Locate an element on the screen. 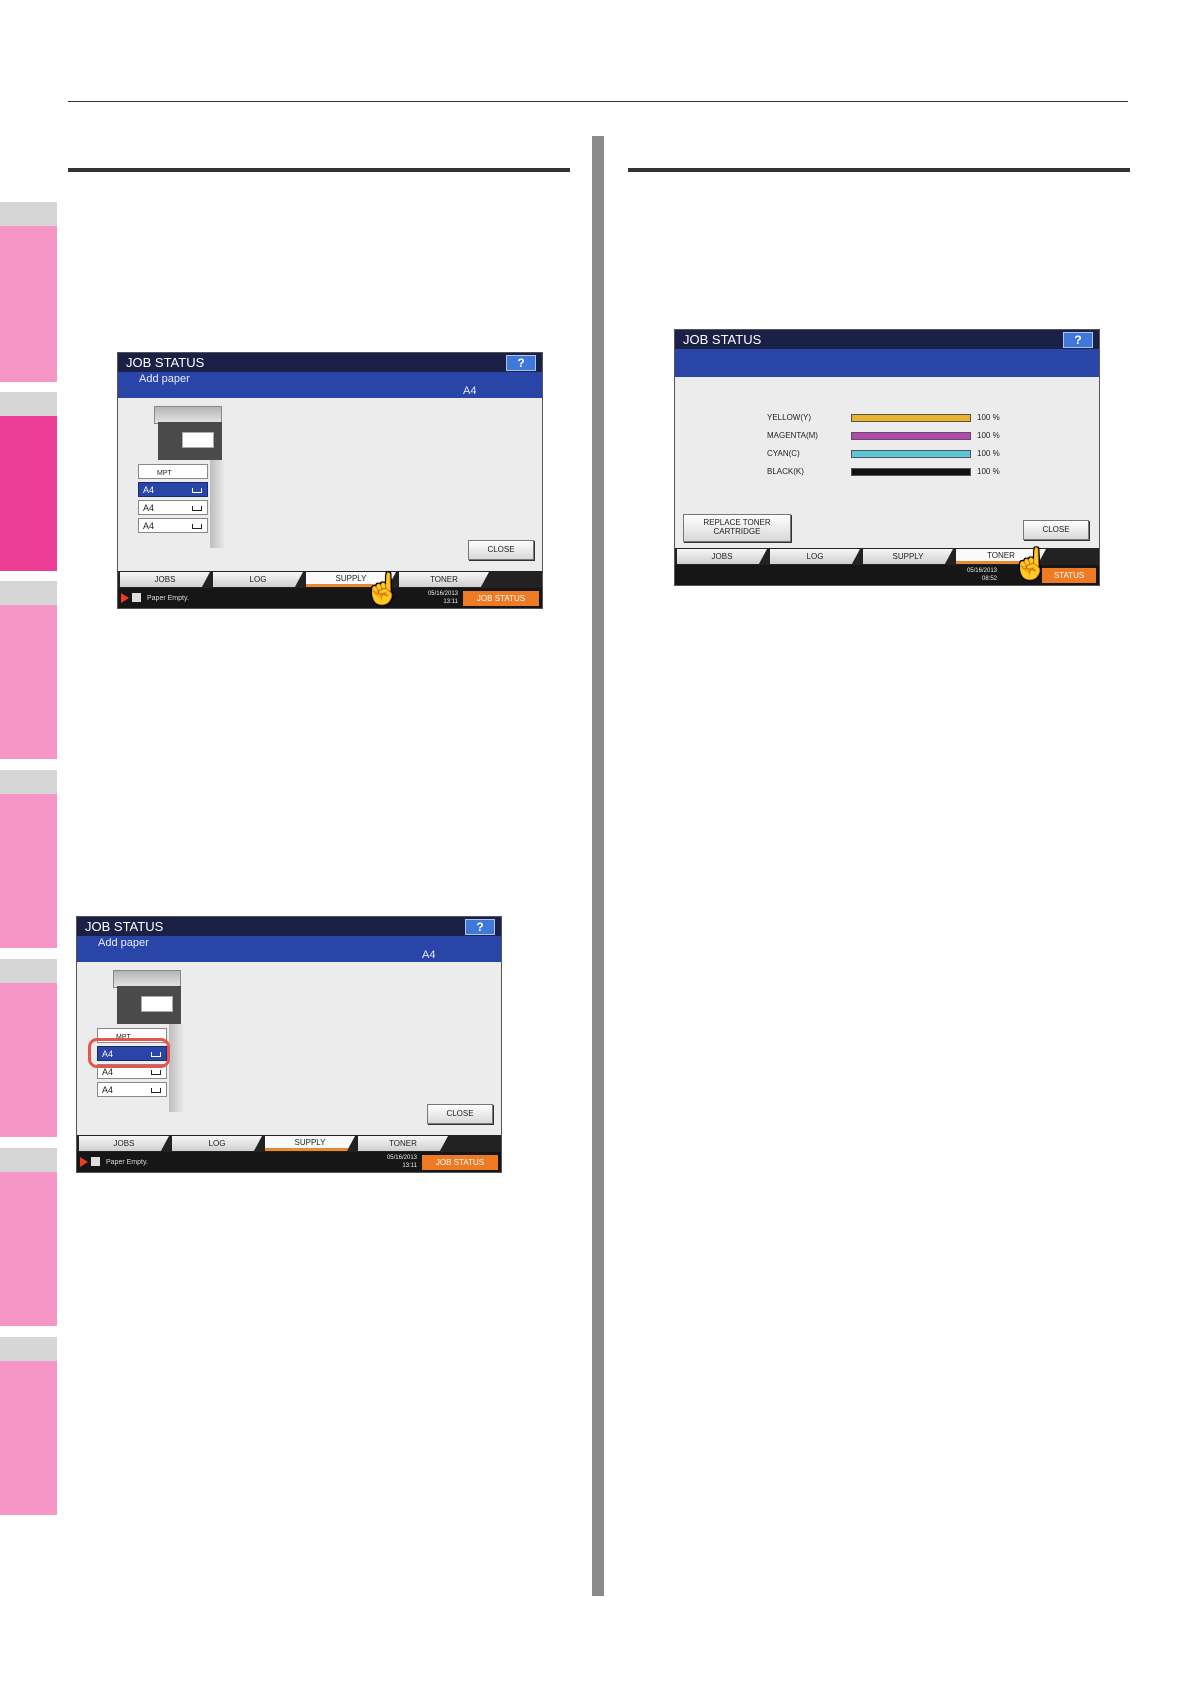 The image size is (1190, 1684). replace-toner-label-1: REPLACE TONER is located at coordinates (737, 522).